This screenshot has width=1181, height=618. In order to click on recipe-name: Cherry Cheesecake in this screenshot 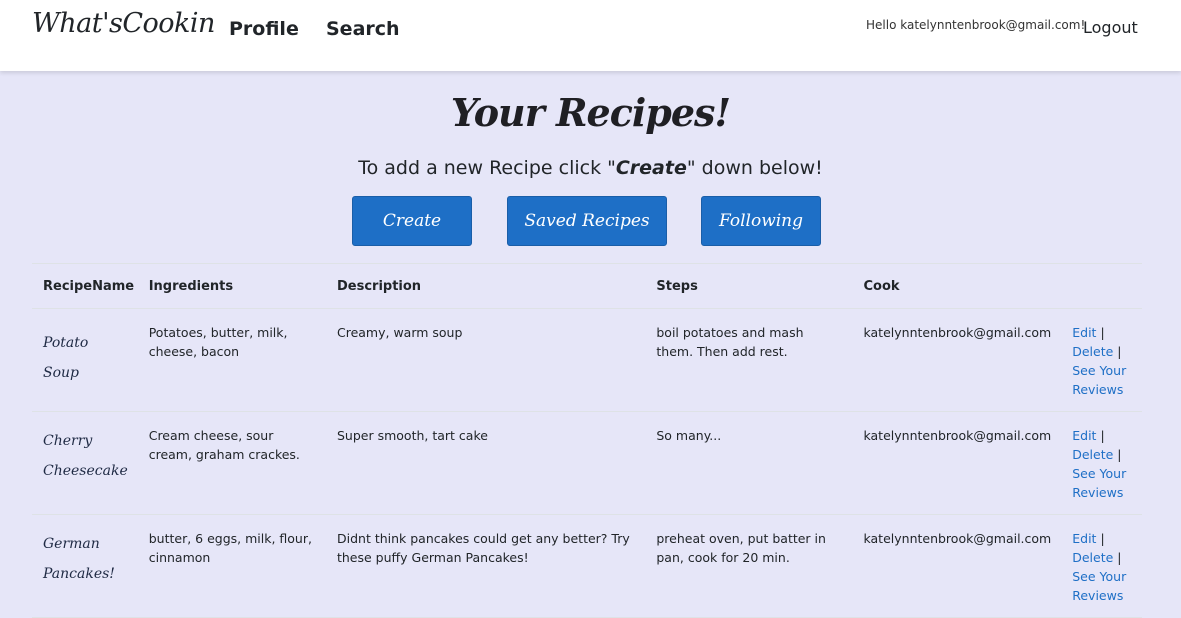, I will do `click(85, 456)`.